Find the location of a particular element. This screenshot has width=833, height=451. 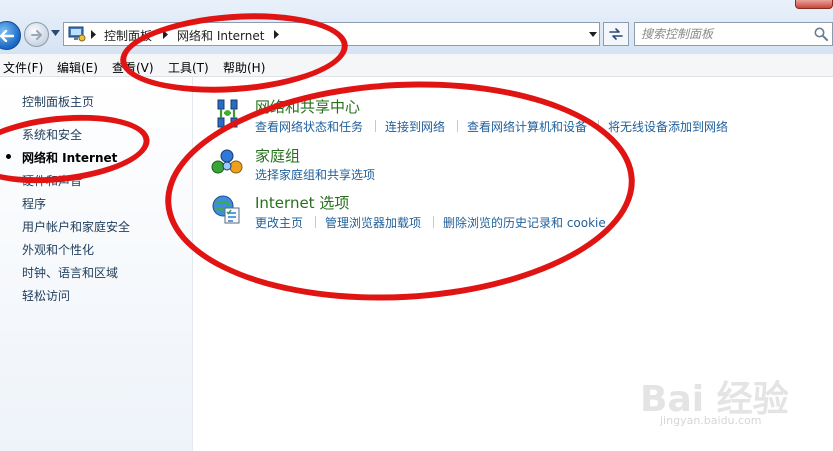

window-close-button is located at coordinates (814, 4).